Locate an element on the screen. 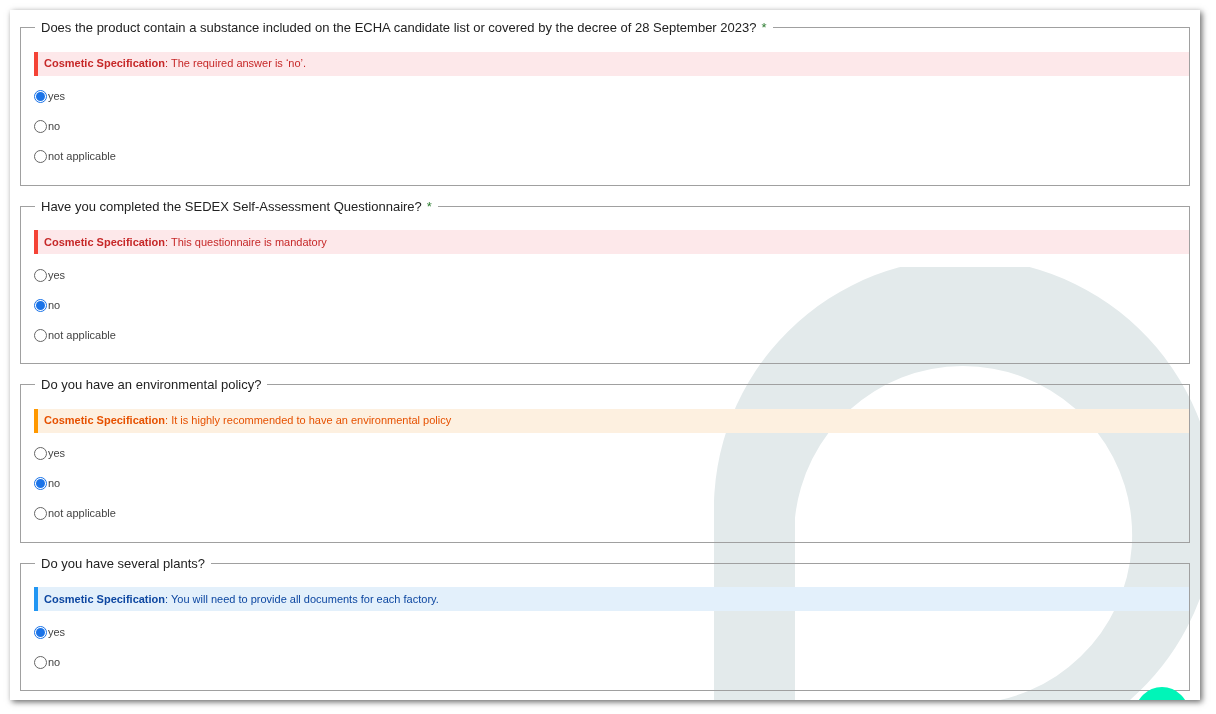  alert-banner: Cosmetic Specification: The required answer is ‘no’. is located at coordinates (611, 63).